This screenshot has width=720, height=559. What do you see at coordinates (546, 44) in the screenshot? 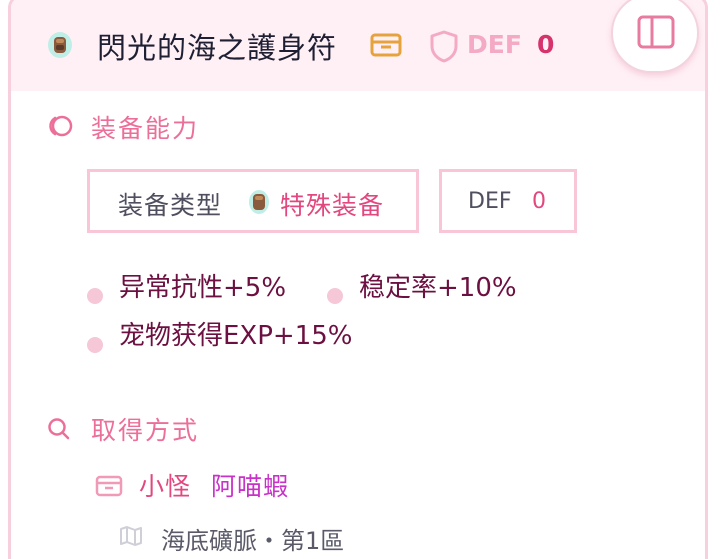
I see `header-def-value: 0` at bounding box center [546, 44].